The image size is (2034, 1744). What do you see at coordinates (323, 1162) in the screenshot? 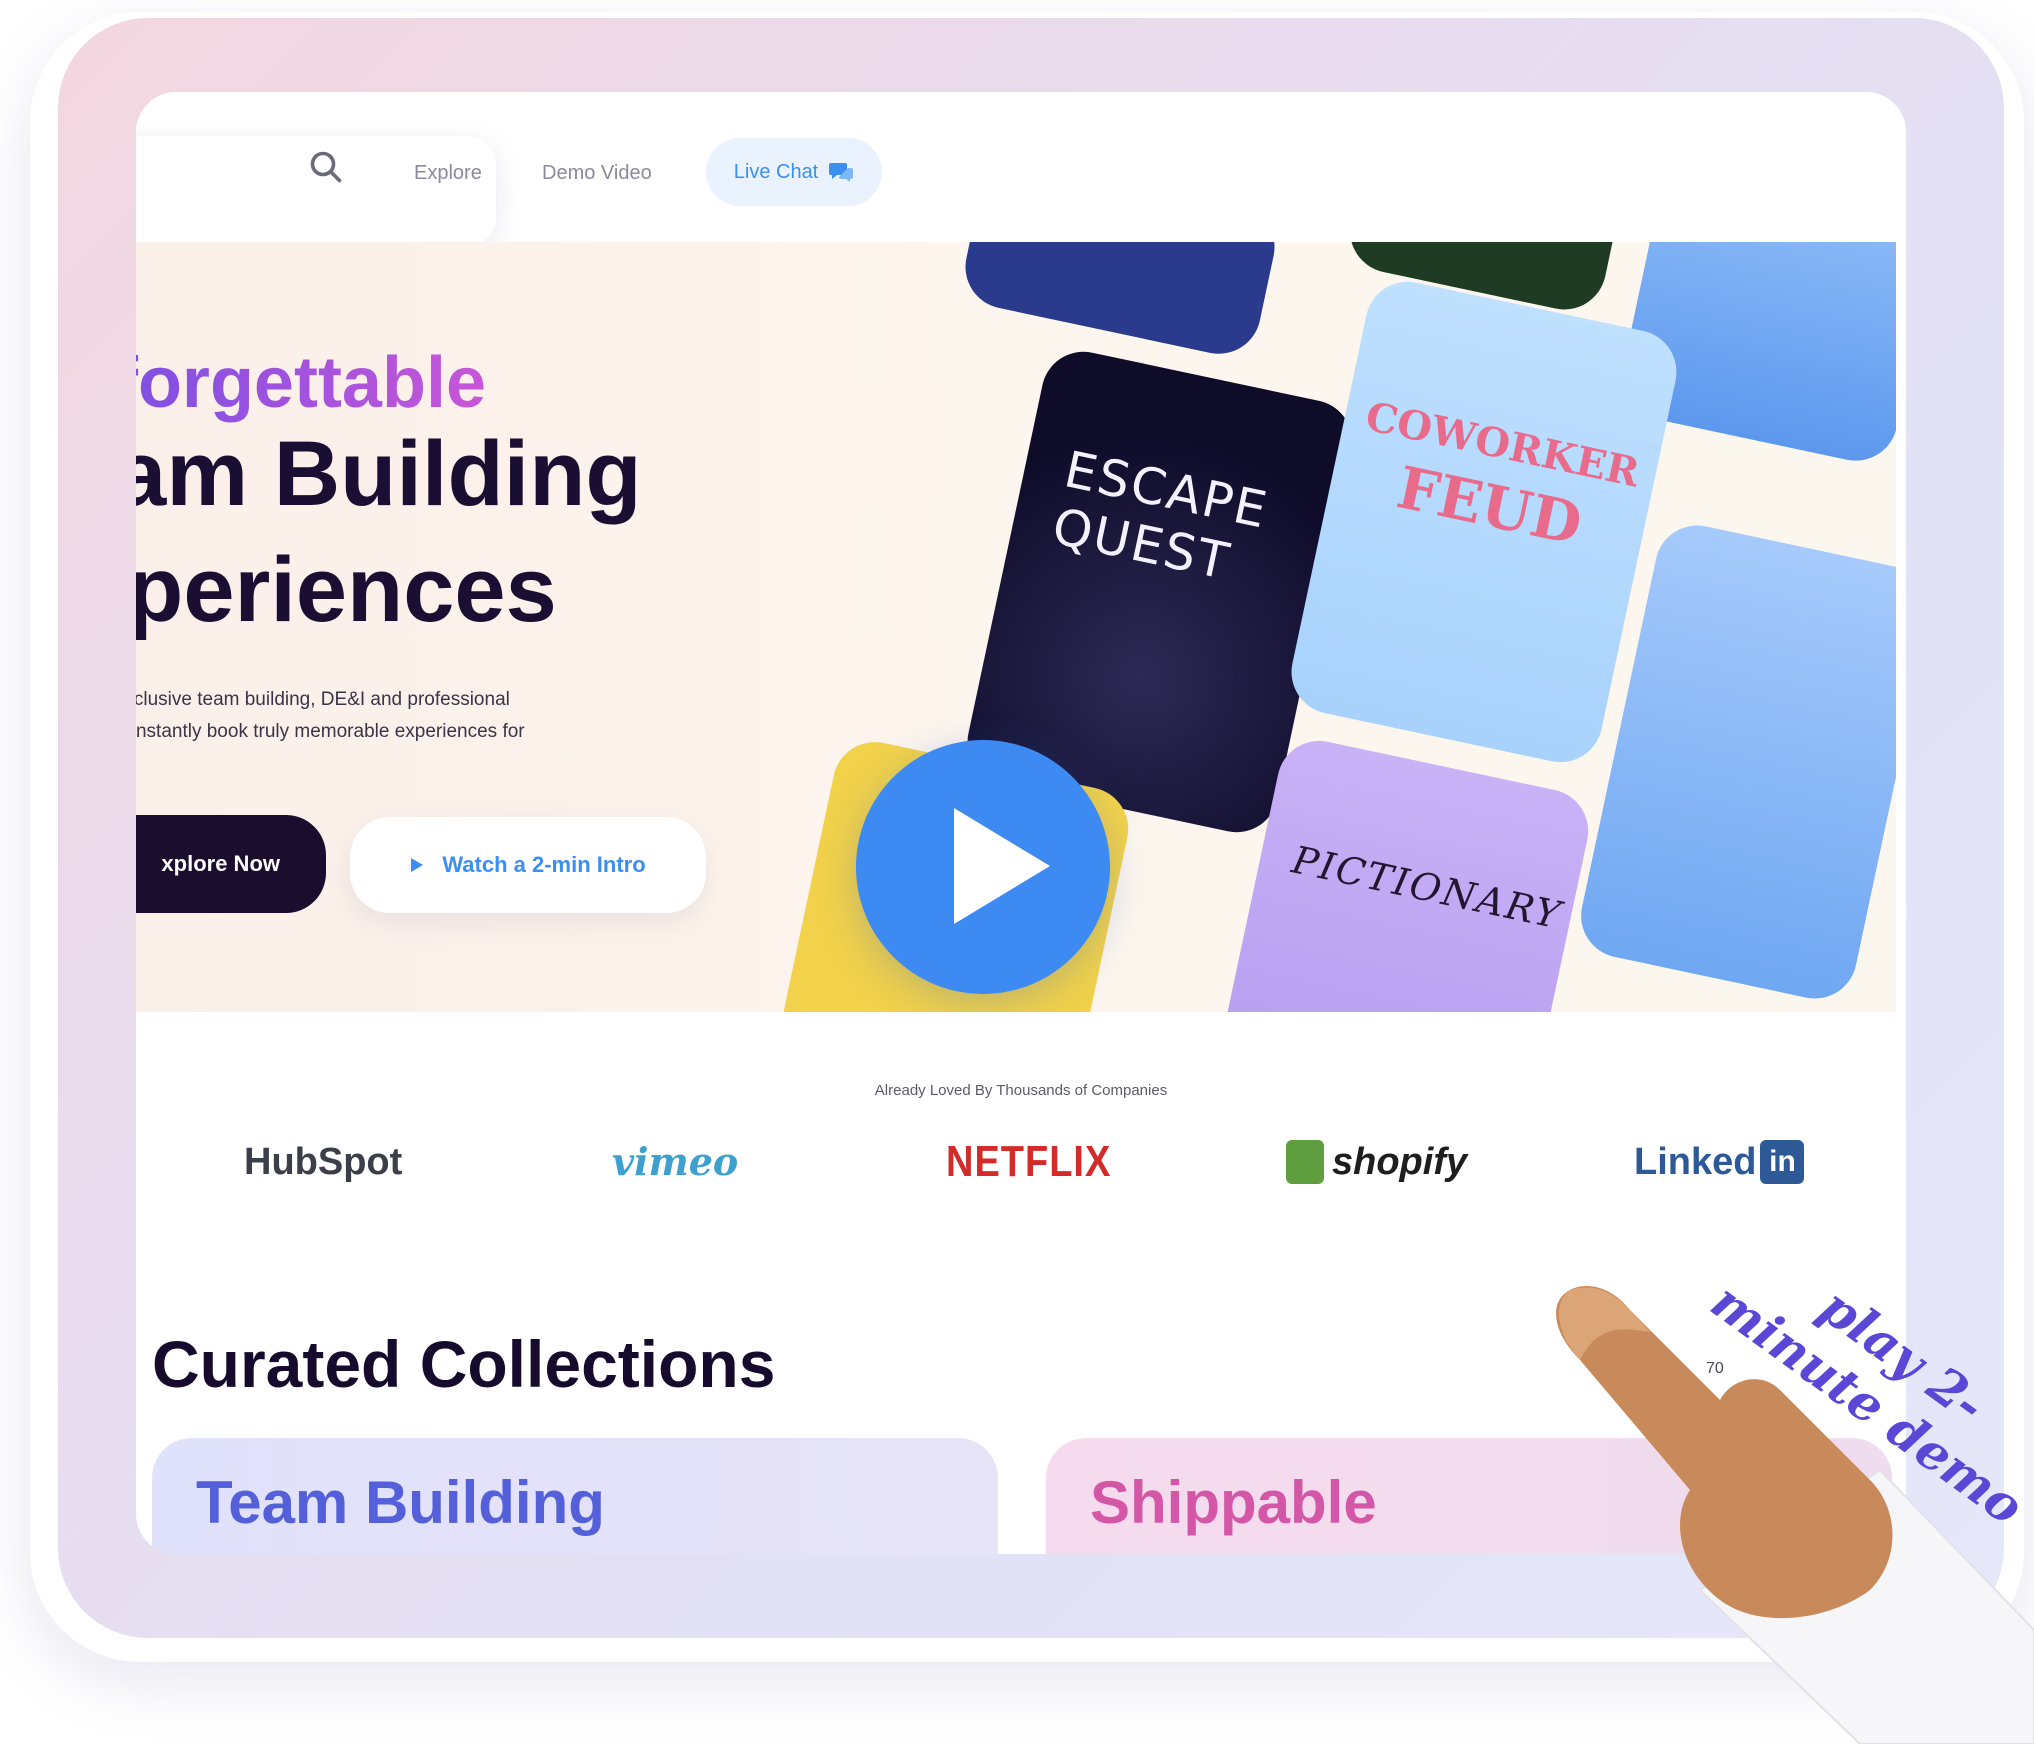
I see `hubspot-logo: HubSpot` at bounding box center [323, 1162].